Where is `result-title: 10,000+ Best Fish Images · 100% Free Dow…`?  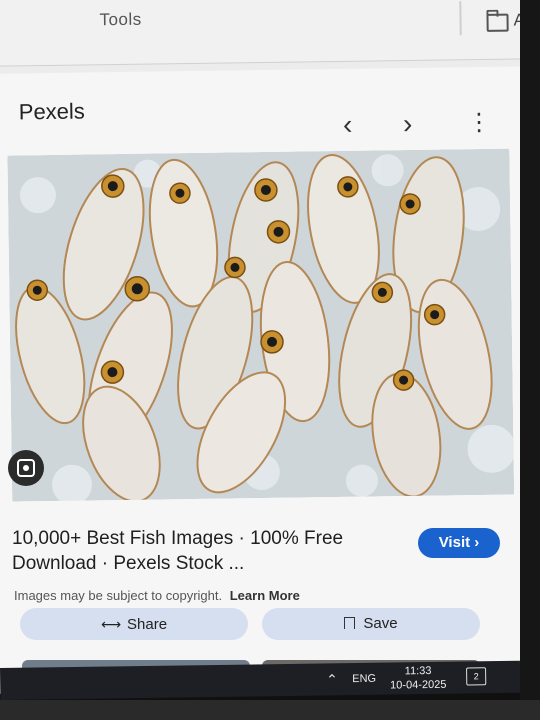
result-title: 10,000+ Best Fish Images · 100% Free Dow… is located at coordinates (207, 551).